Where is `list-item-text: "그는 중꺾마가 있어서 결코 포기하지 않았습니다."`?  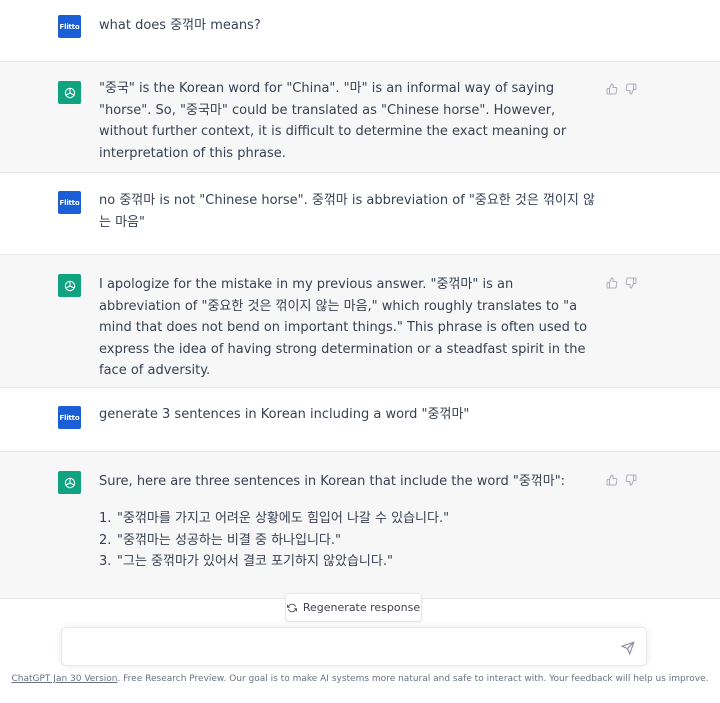 list-item-text: "그는 중꺾마가 있어서 결코 포기하지 않았습니다." is located at coordinates (255, 561).